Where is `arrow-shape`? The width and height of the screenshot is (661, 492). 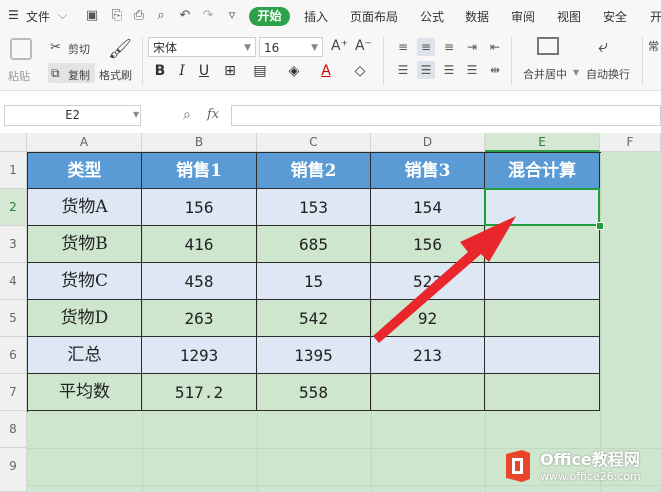 arrow-shape is located at coordinates (444, 279).